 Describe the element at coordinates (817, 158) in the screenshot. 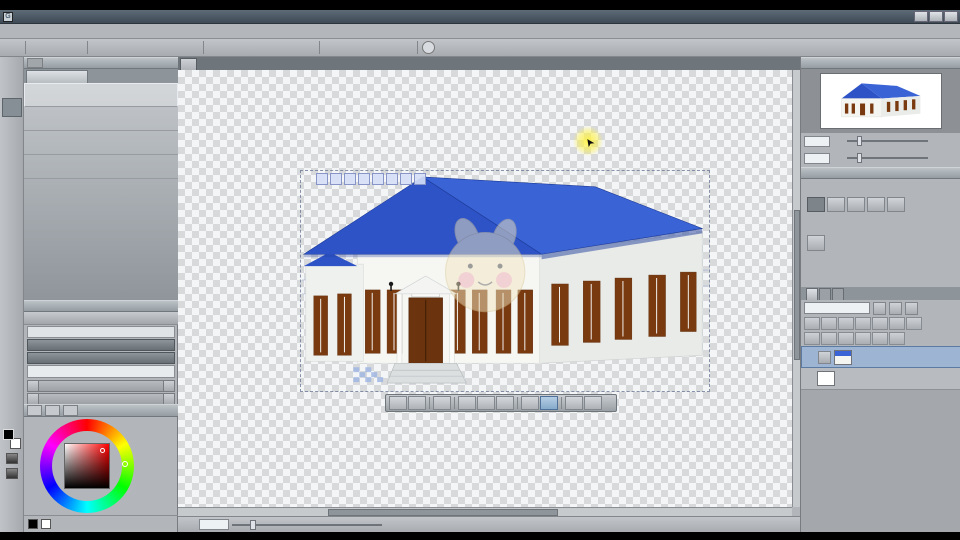

I see `navigator-rotation-value` at that location.